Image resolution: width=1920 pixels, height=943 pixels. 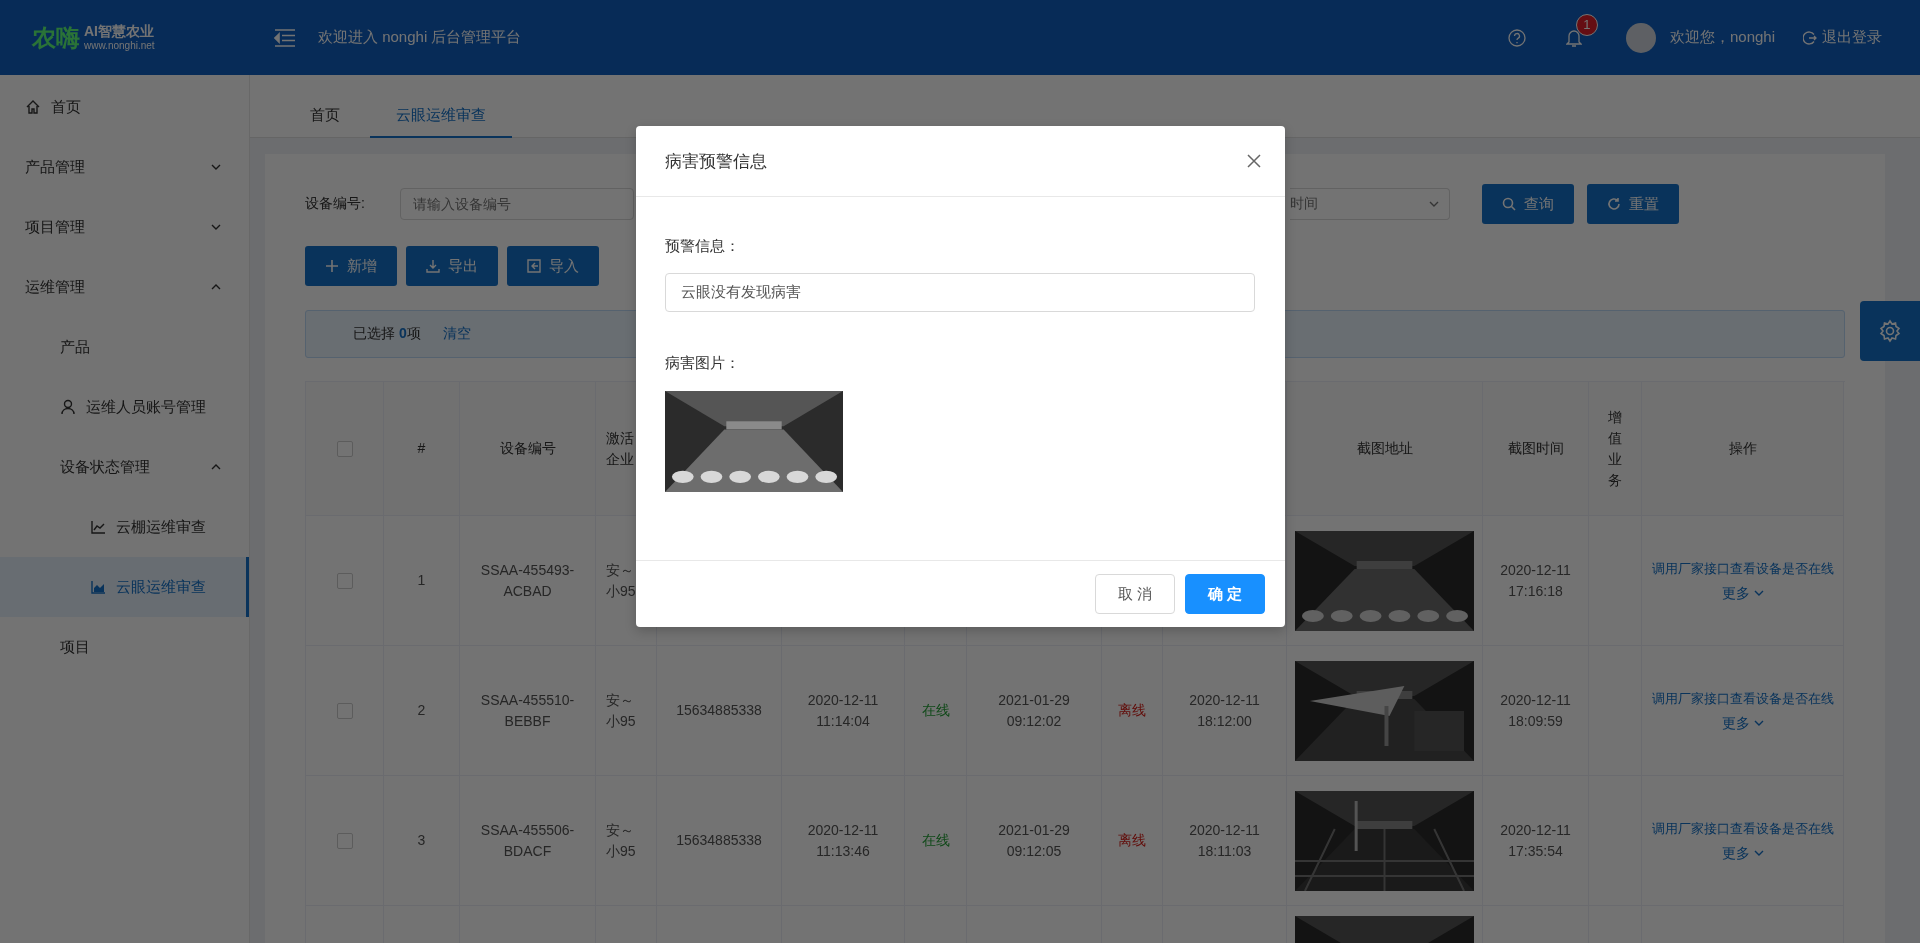 What do you see at coordinates (421, 580) in the screenshot?
I see `table-cell-text: 1` at bounding box center [421, 580].